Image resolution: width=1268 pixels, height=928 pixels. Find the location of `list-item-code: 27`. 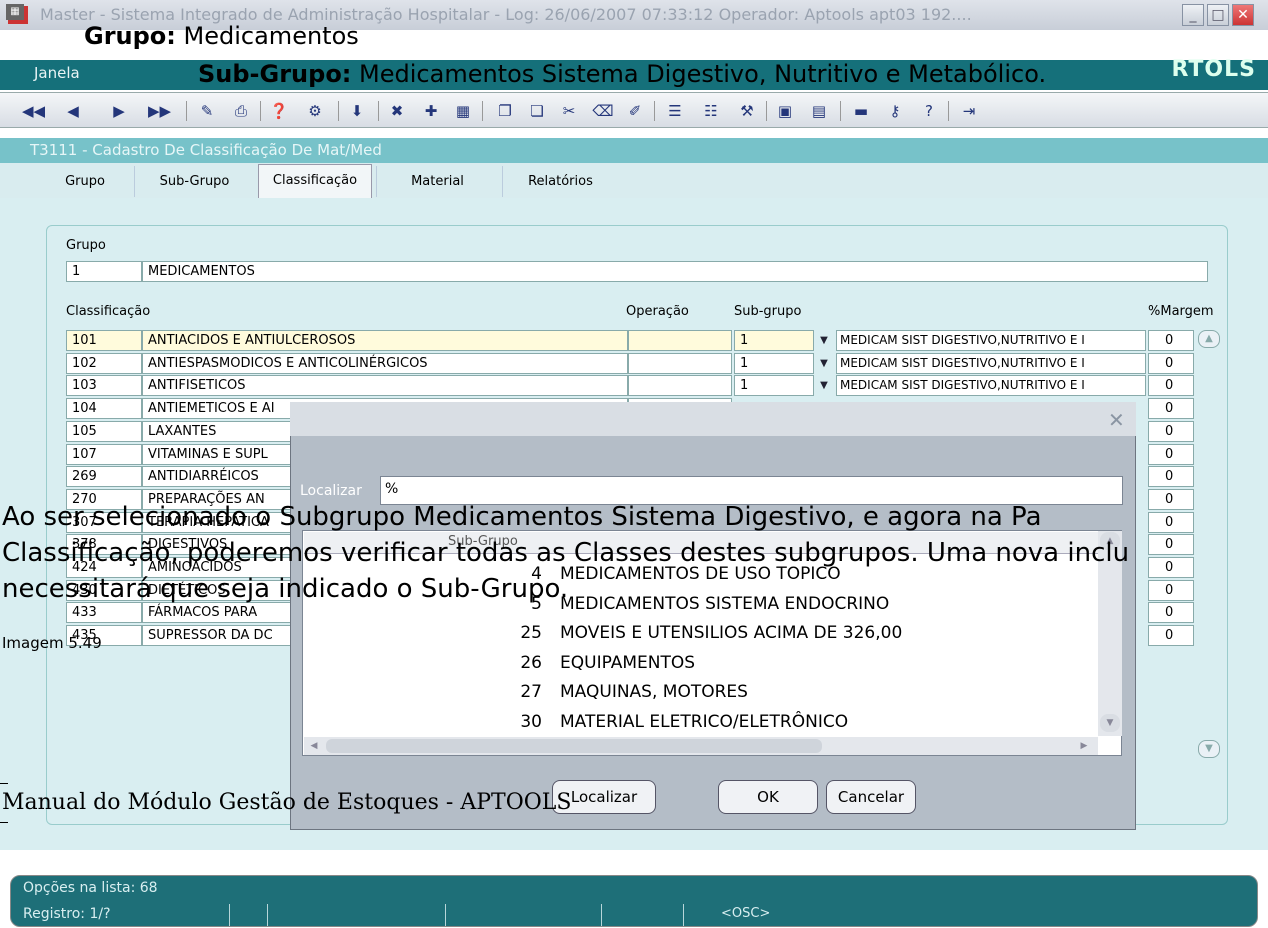

list-item-code: 27 is located at coordinates (511, 692).